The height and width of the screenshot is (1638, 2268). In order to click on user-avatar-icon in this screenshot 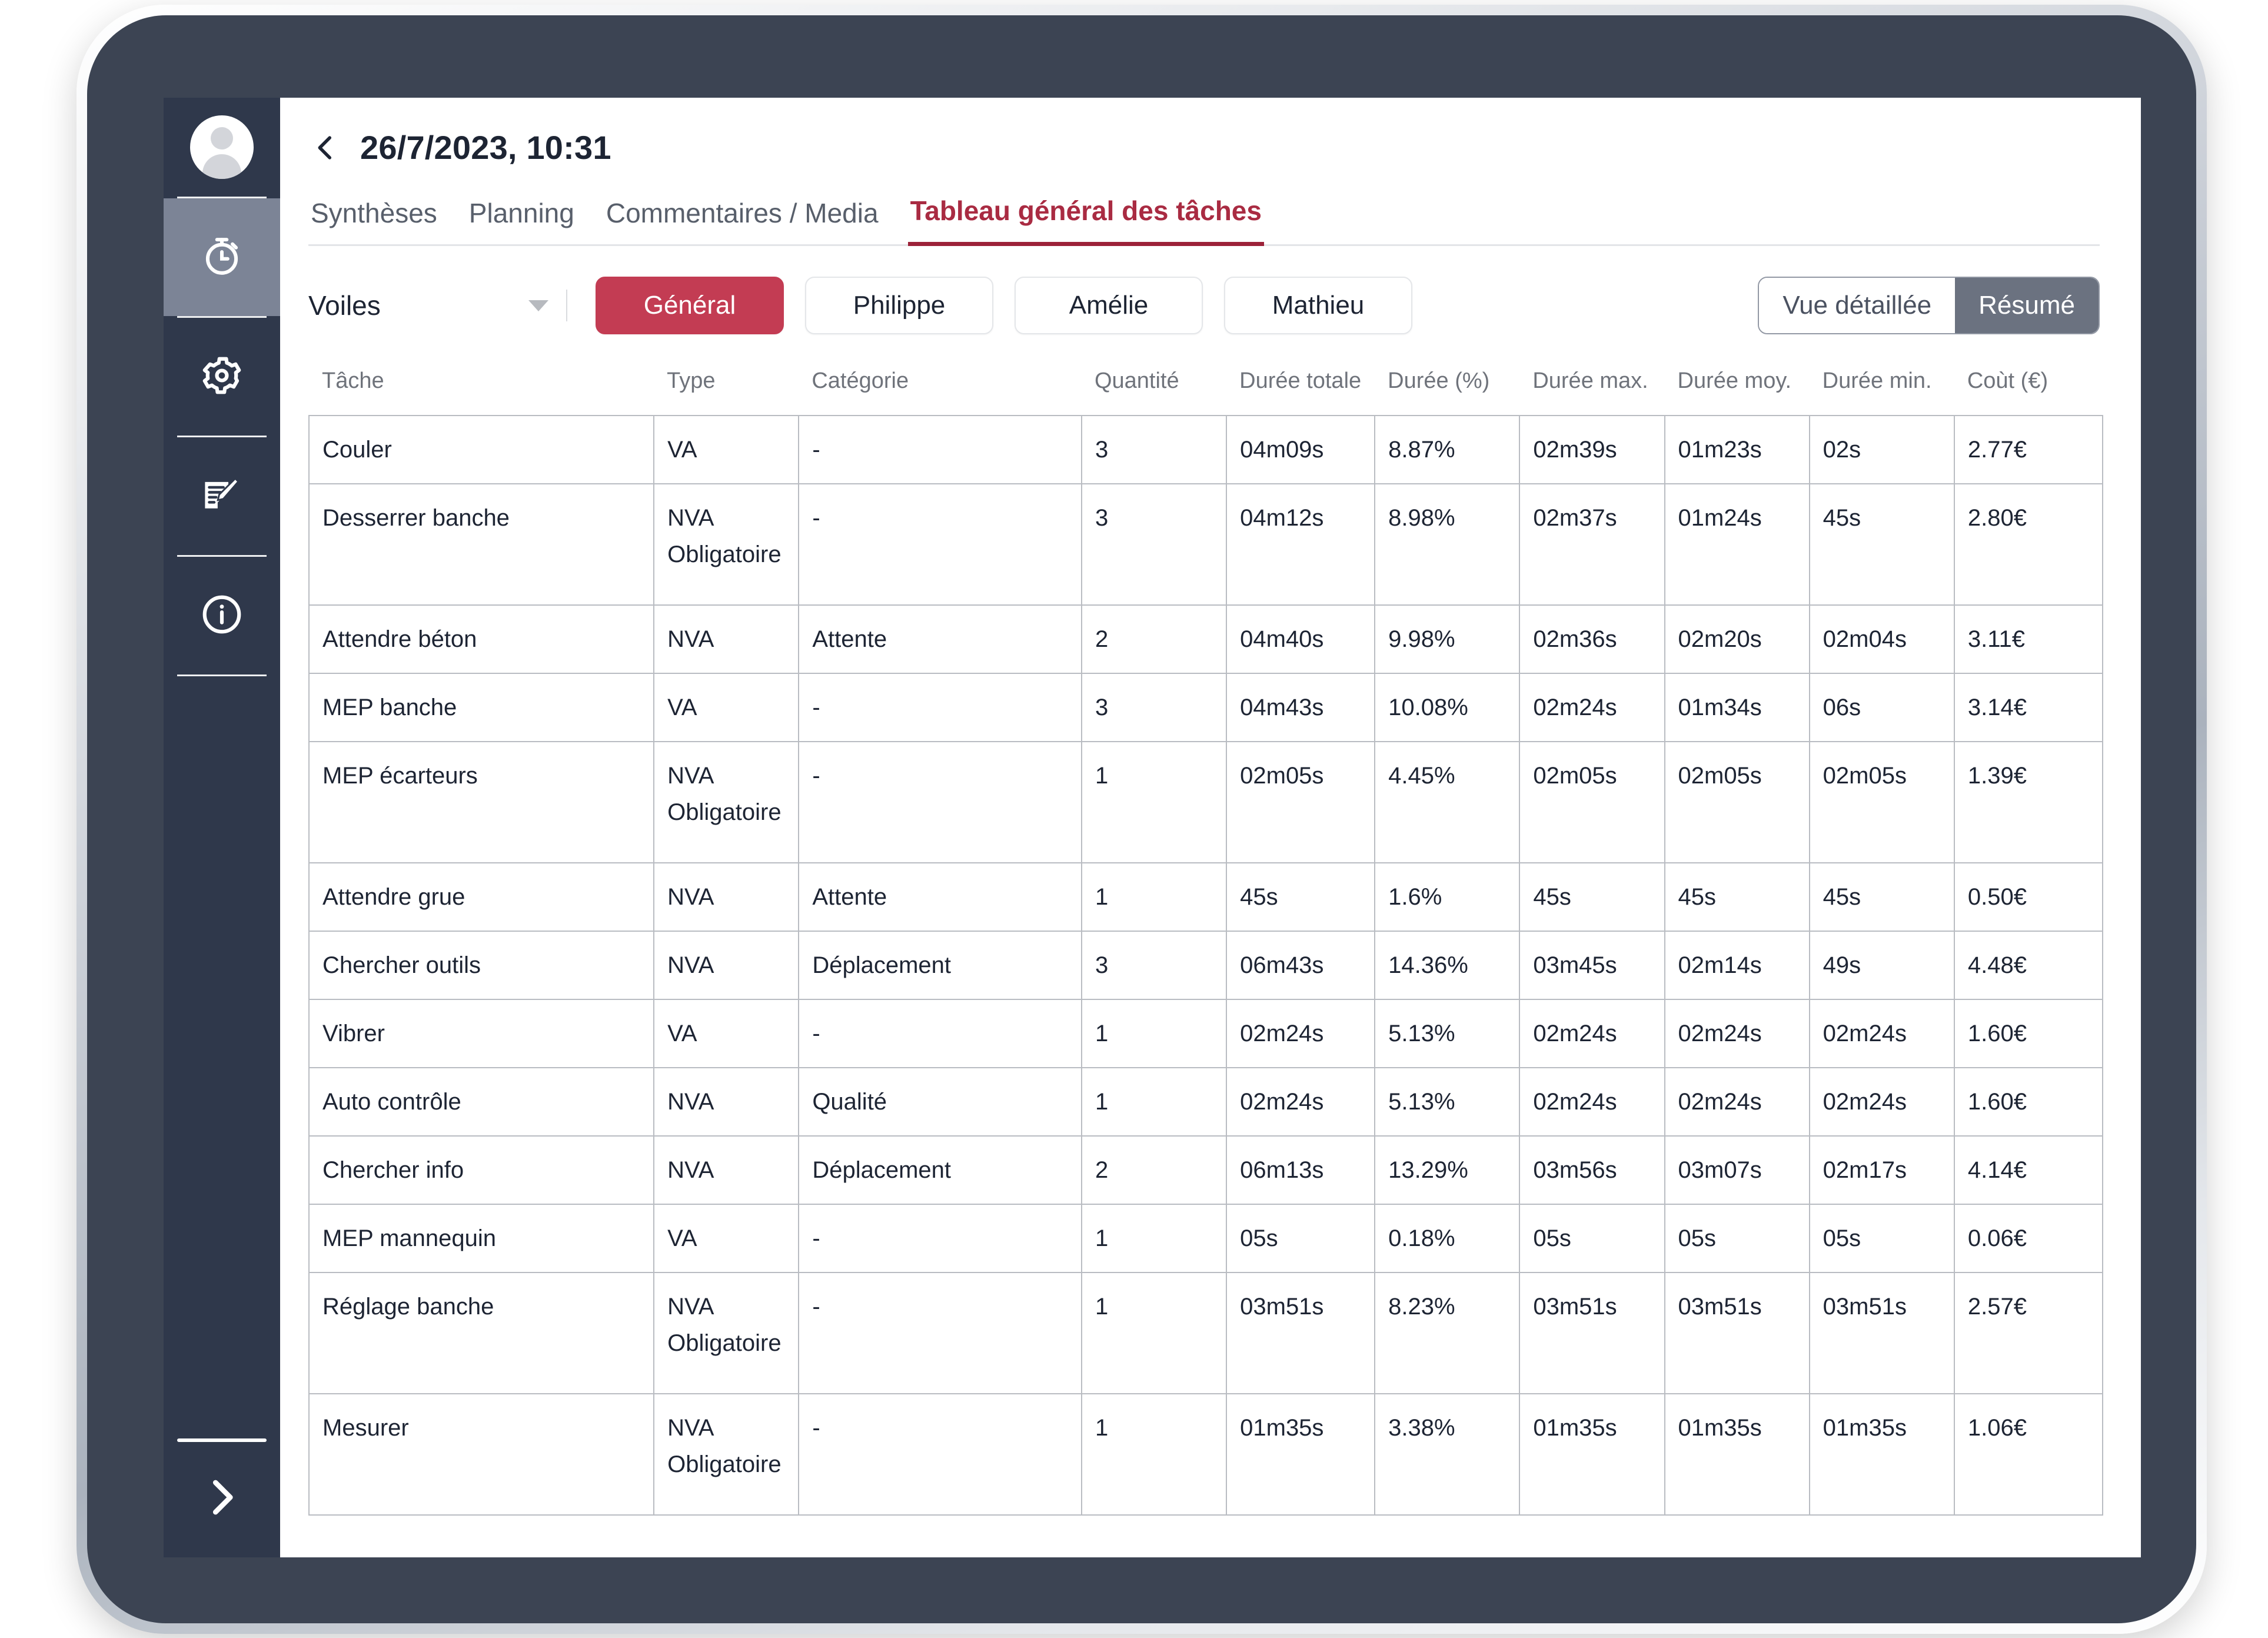, I will do `click(222, 147)`.